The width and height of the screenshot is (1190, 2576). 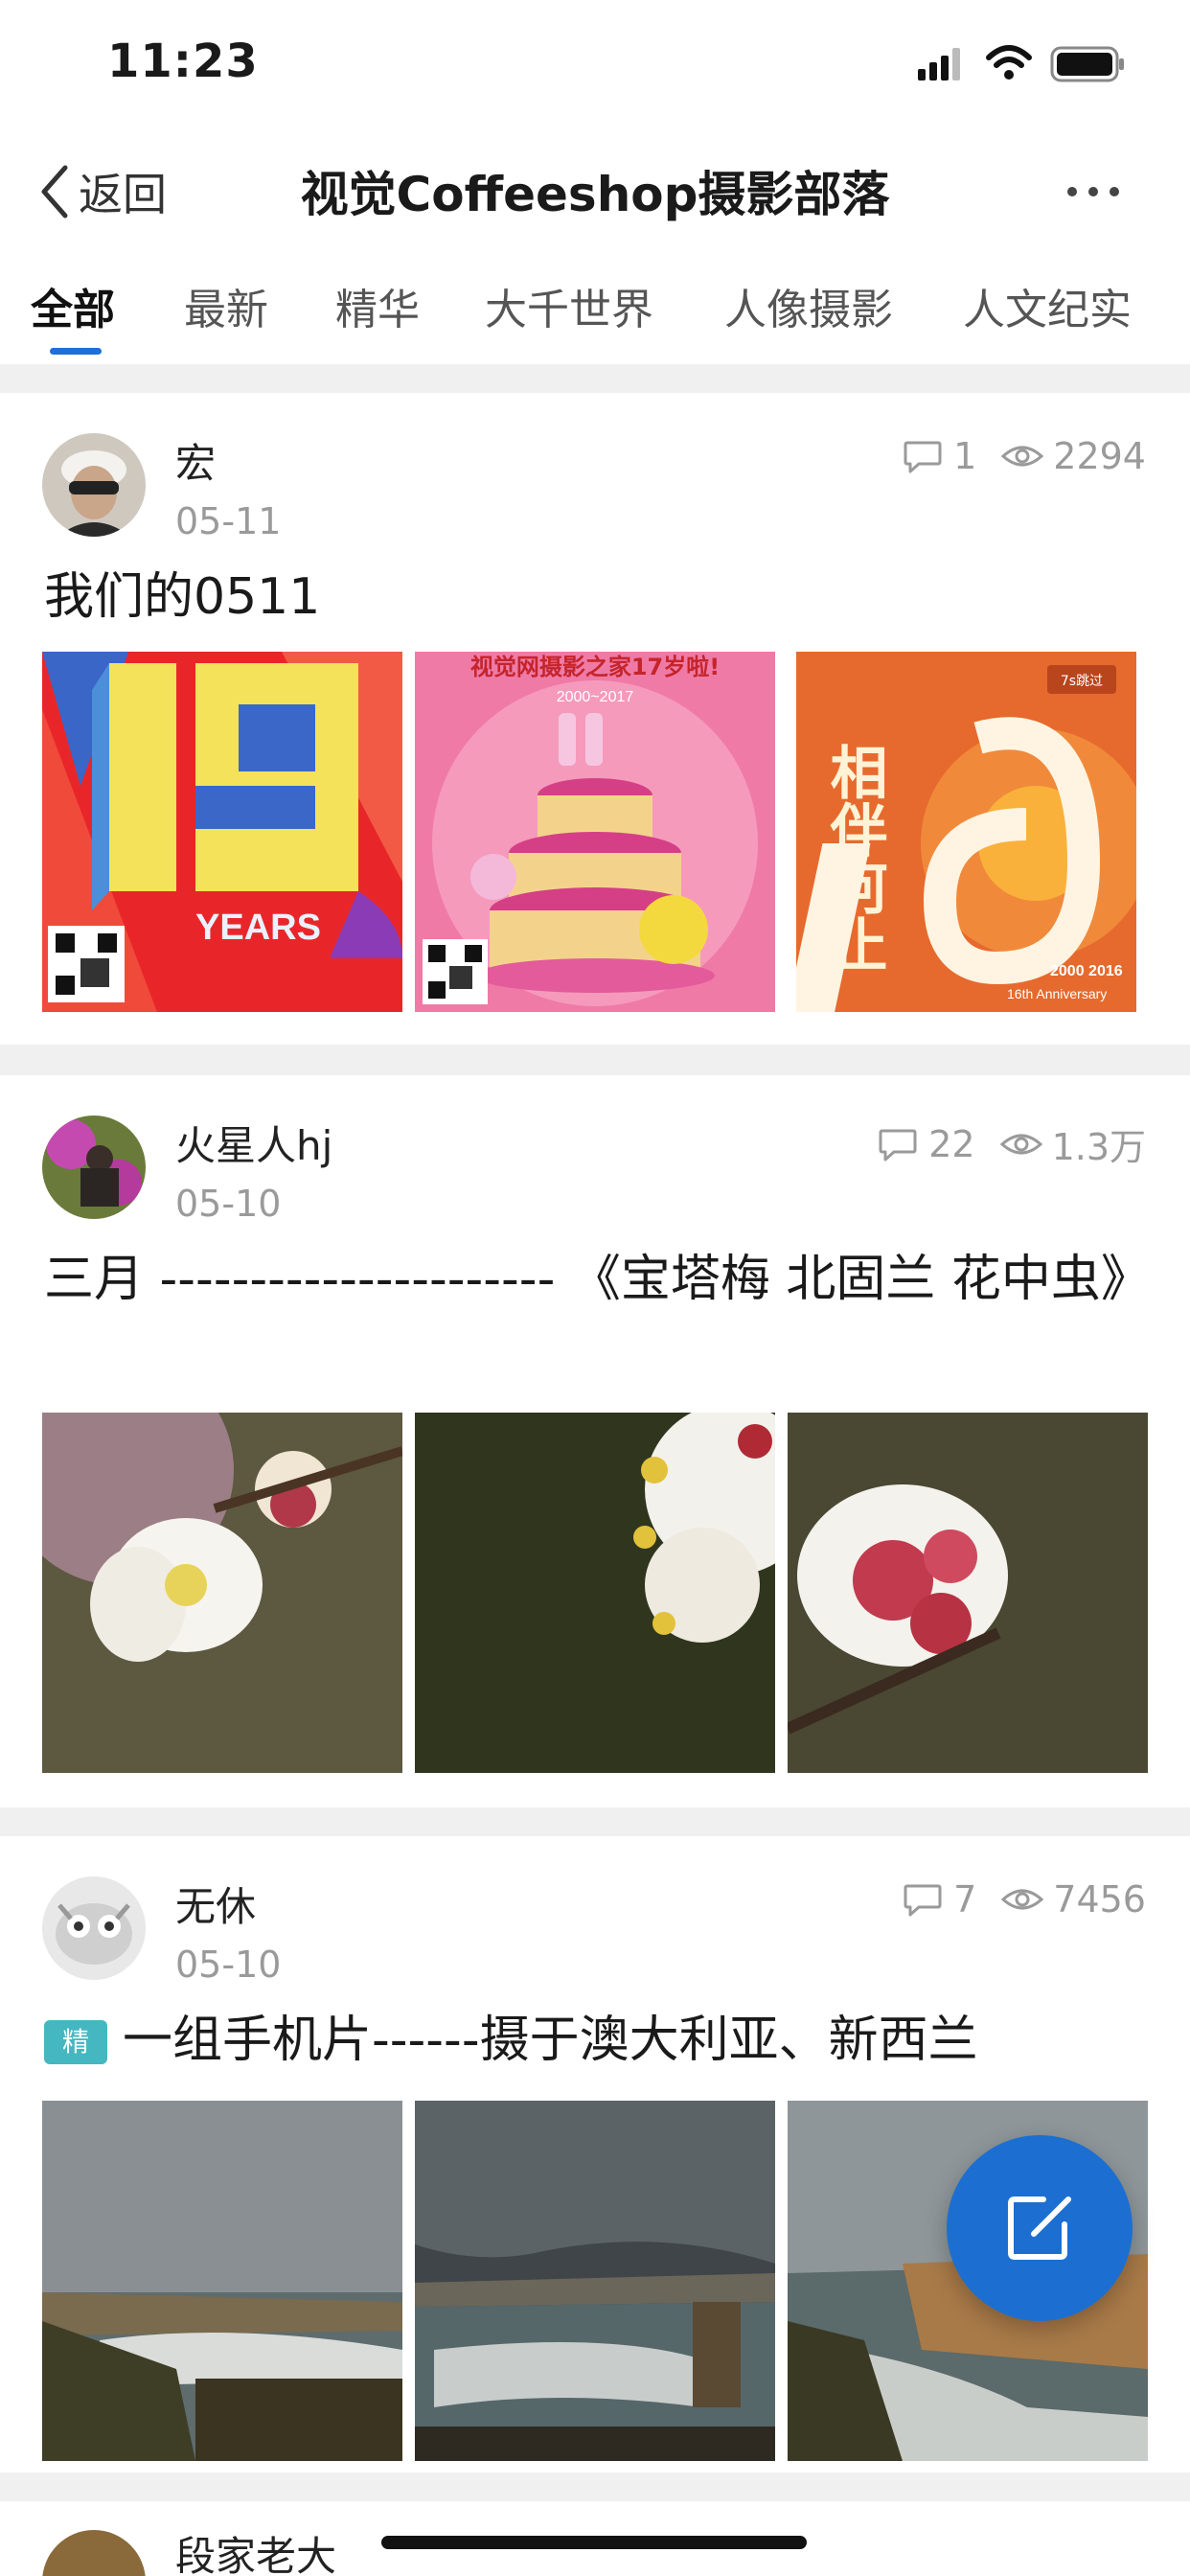 I want to click on home-indicator, so click(x=594, y=2542).